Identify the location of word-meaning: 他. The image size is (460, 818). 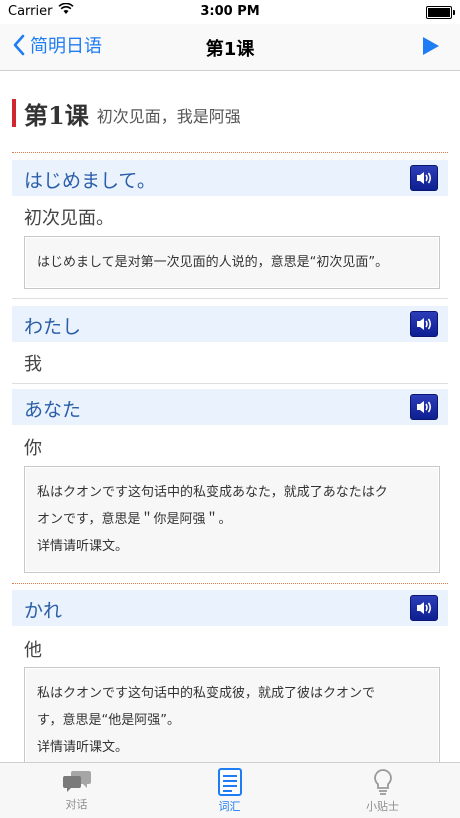
(33, 650).